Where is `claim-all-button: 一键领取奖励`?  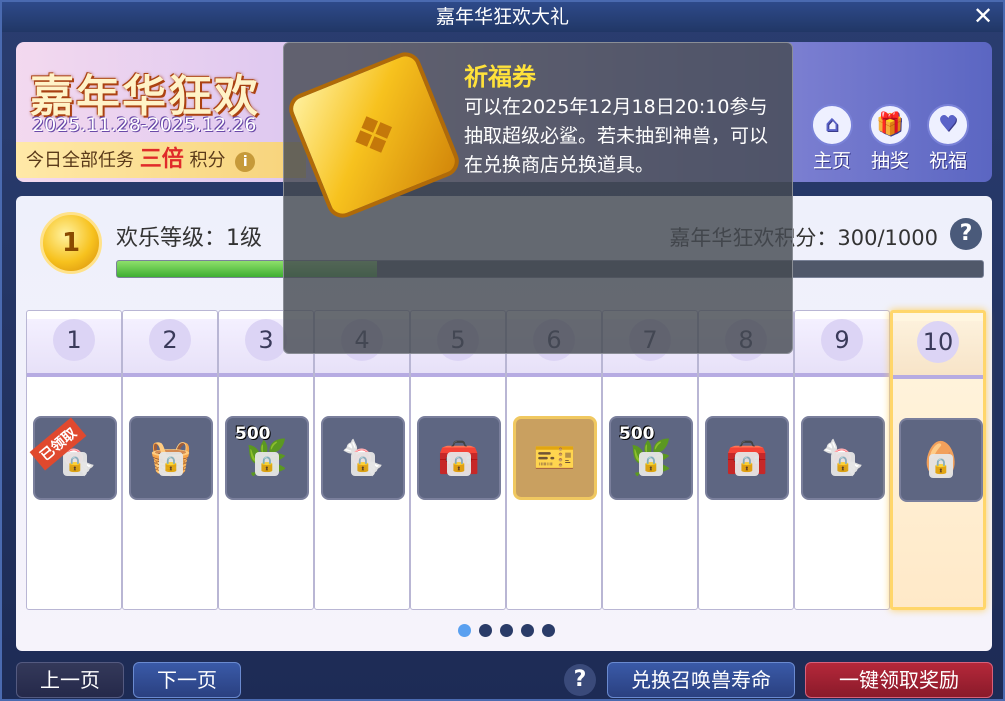 claim-all-button: 一键领取奖励 is located at coordinates (899, 680).